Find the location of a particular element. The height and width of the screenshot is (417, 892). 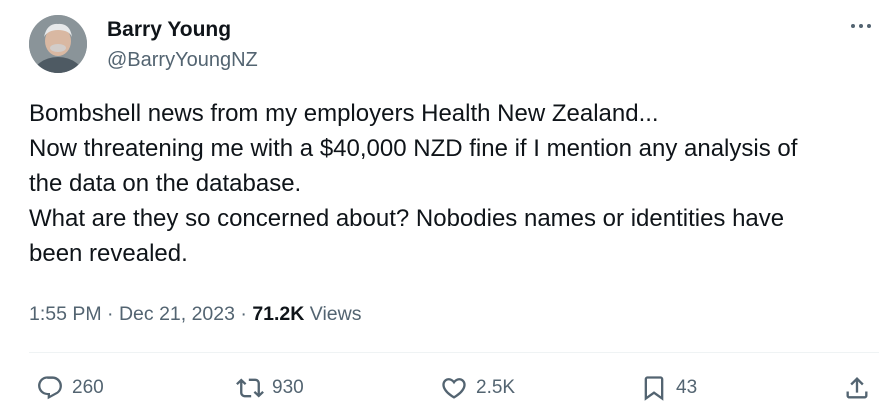

reply-button: 260 is located at coordinates (70, 388).